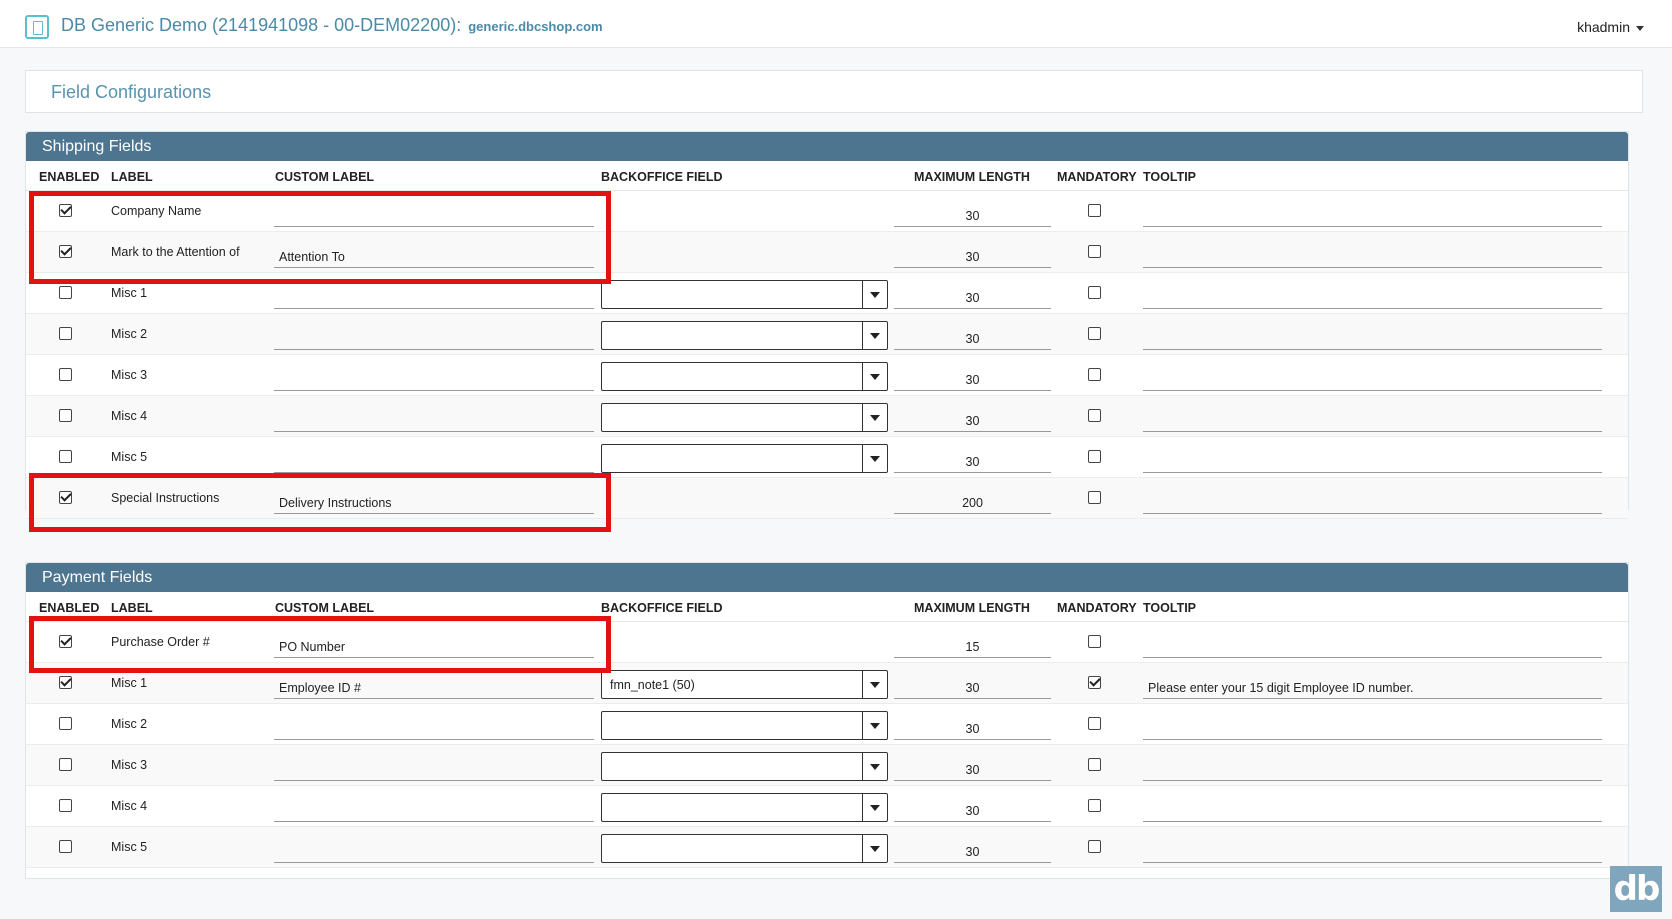 This screenshot has width=1672, height=919. What do you see at coordinates (1170, 608) in the screenshot?
I see `col-tooltip: TOOLTIP` at bounding box center [1170, 608].